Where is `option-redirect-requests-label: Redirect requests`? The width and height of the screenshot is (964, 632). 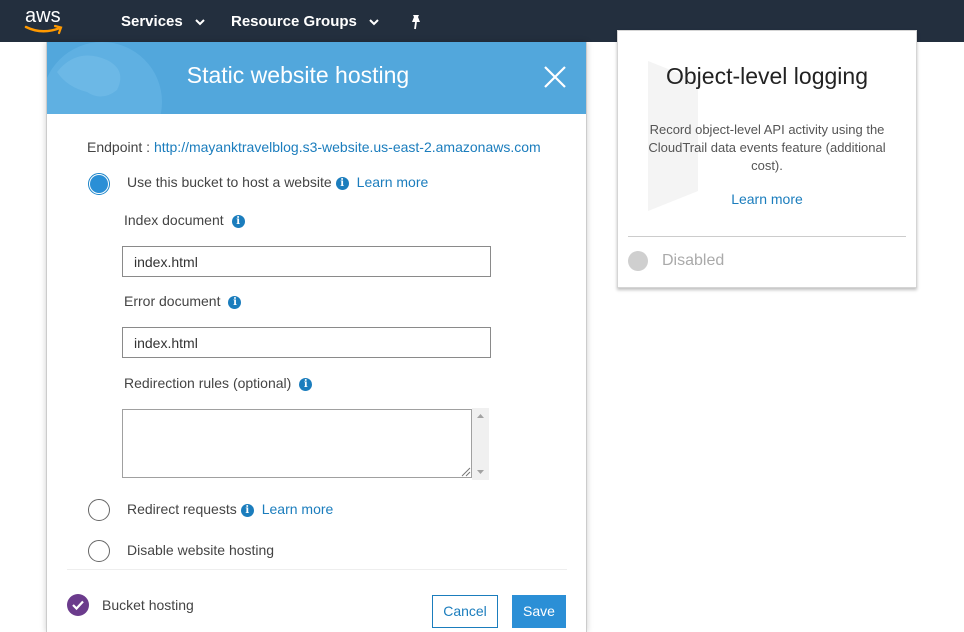
option-redirect-requests-label: Redirect requests is located at coordinates (182, 509).